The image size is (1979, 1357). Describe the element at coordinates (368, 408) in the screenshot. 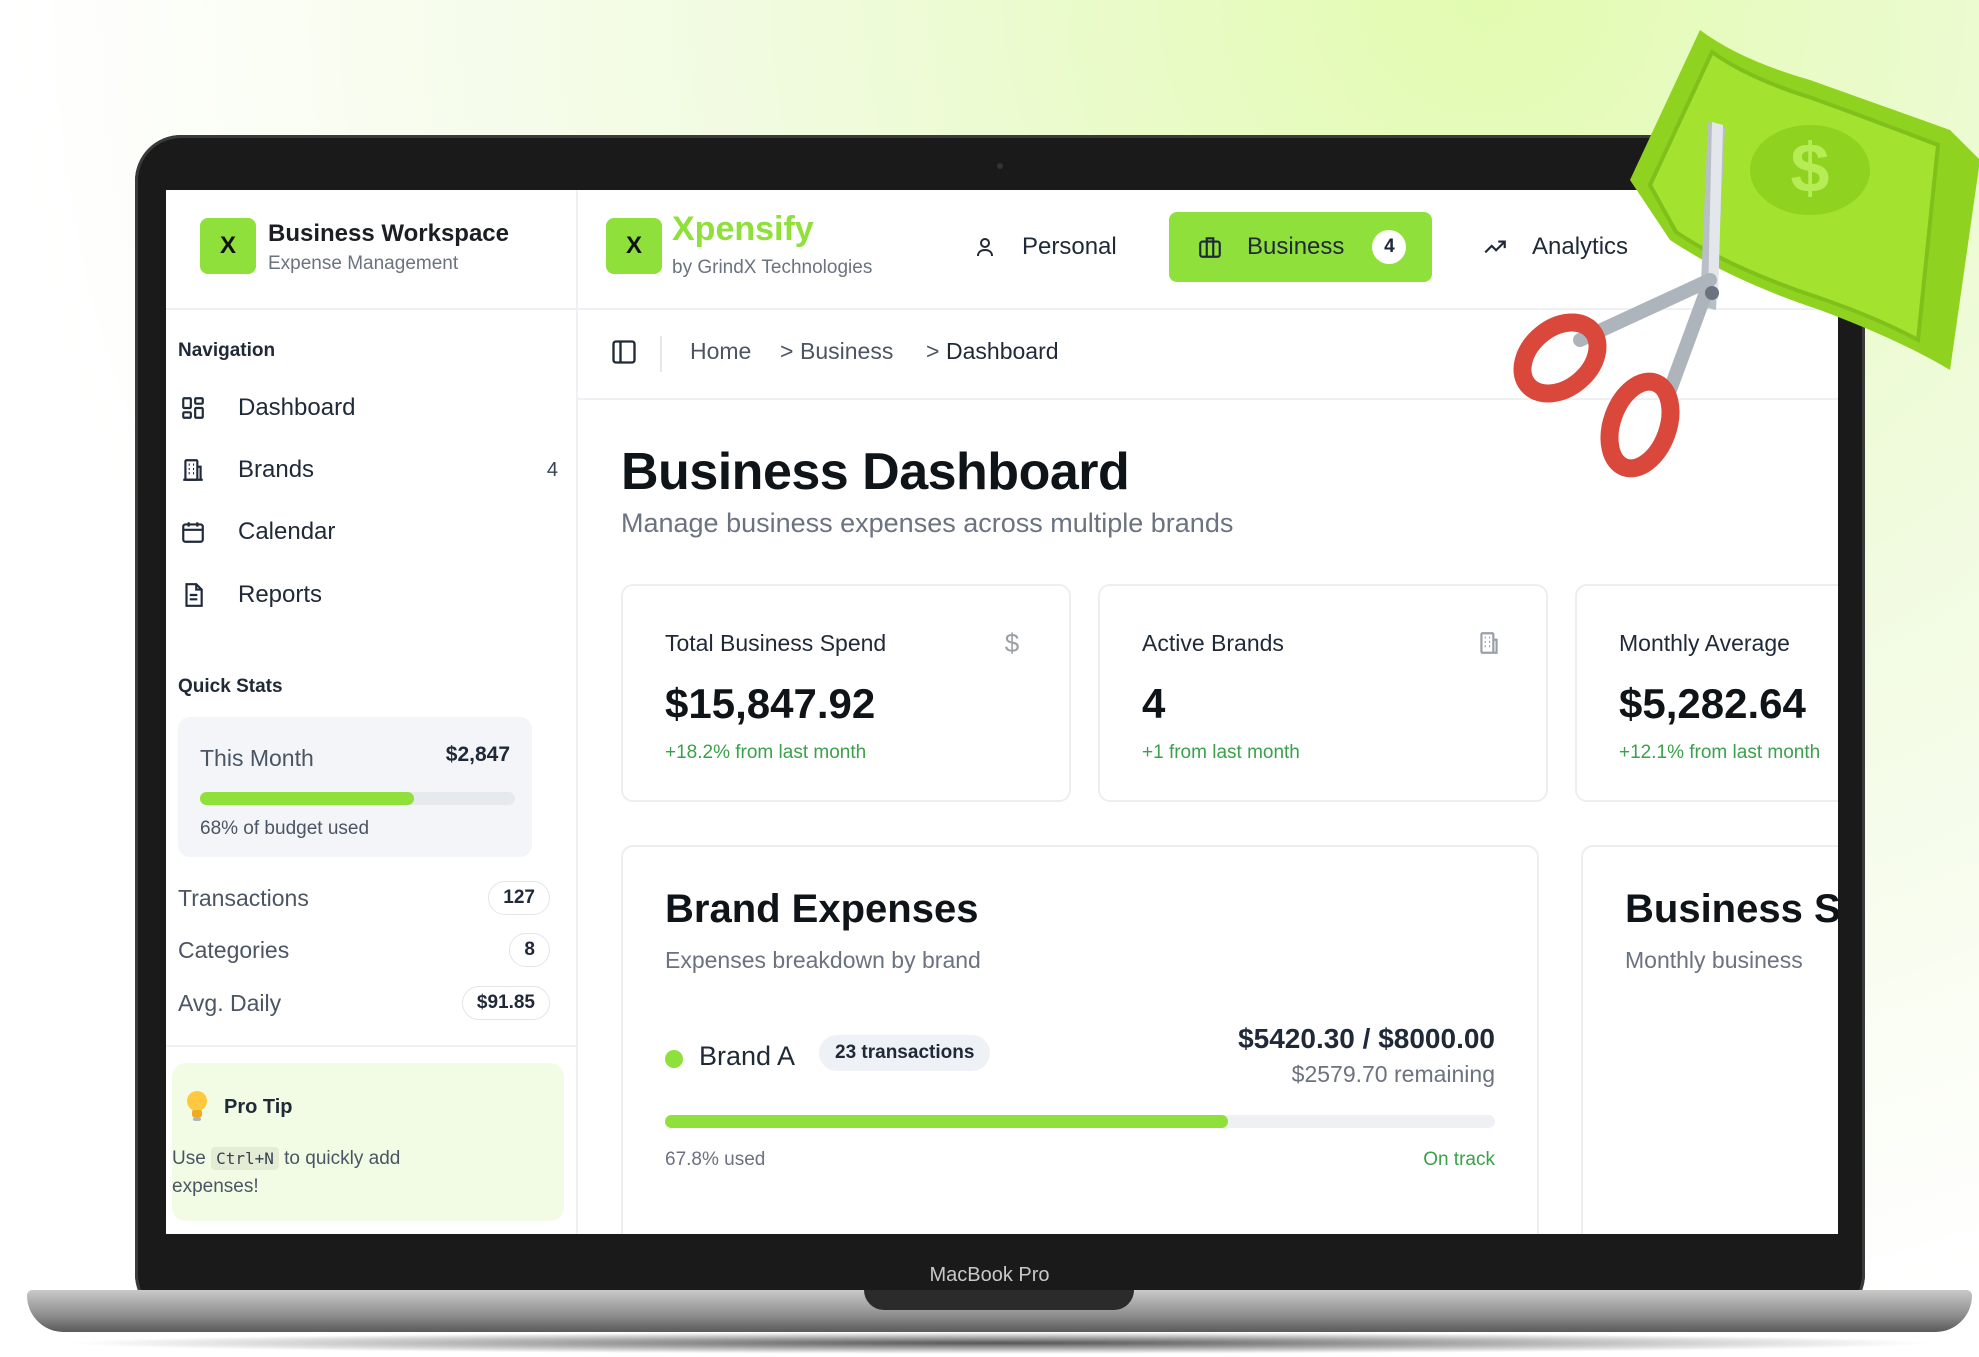

I see `sidebar-item-dashboard: Dashboard` at that location.